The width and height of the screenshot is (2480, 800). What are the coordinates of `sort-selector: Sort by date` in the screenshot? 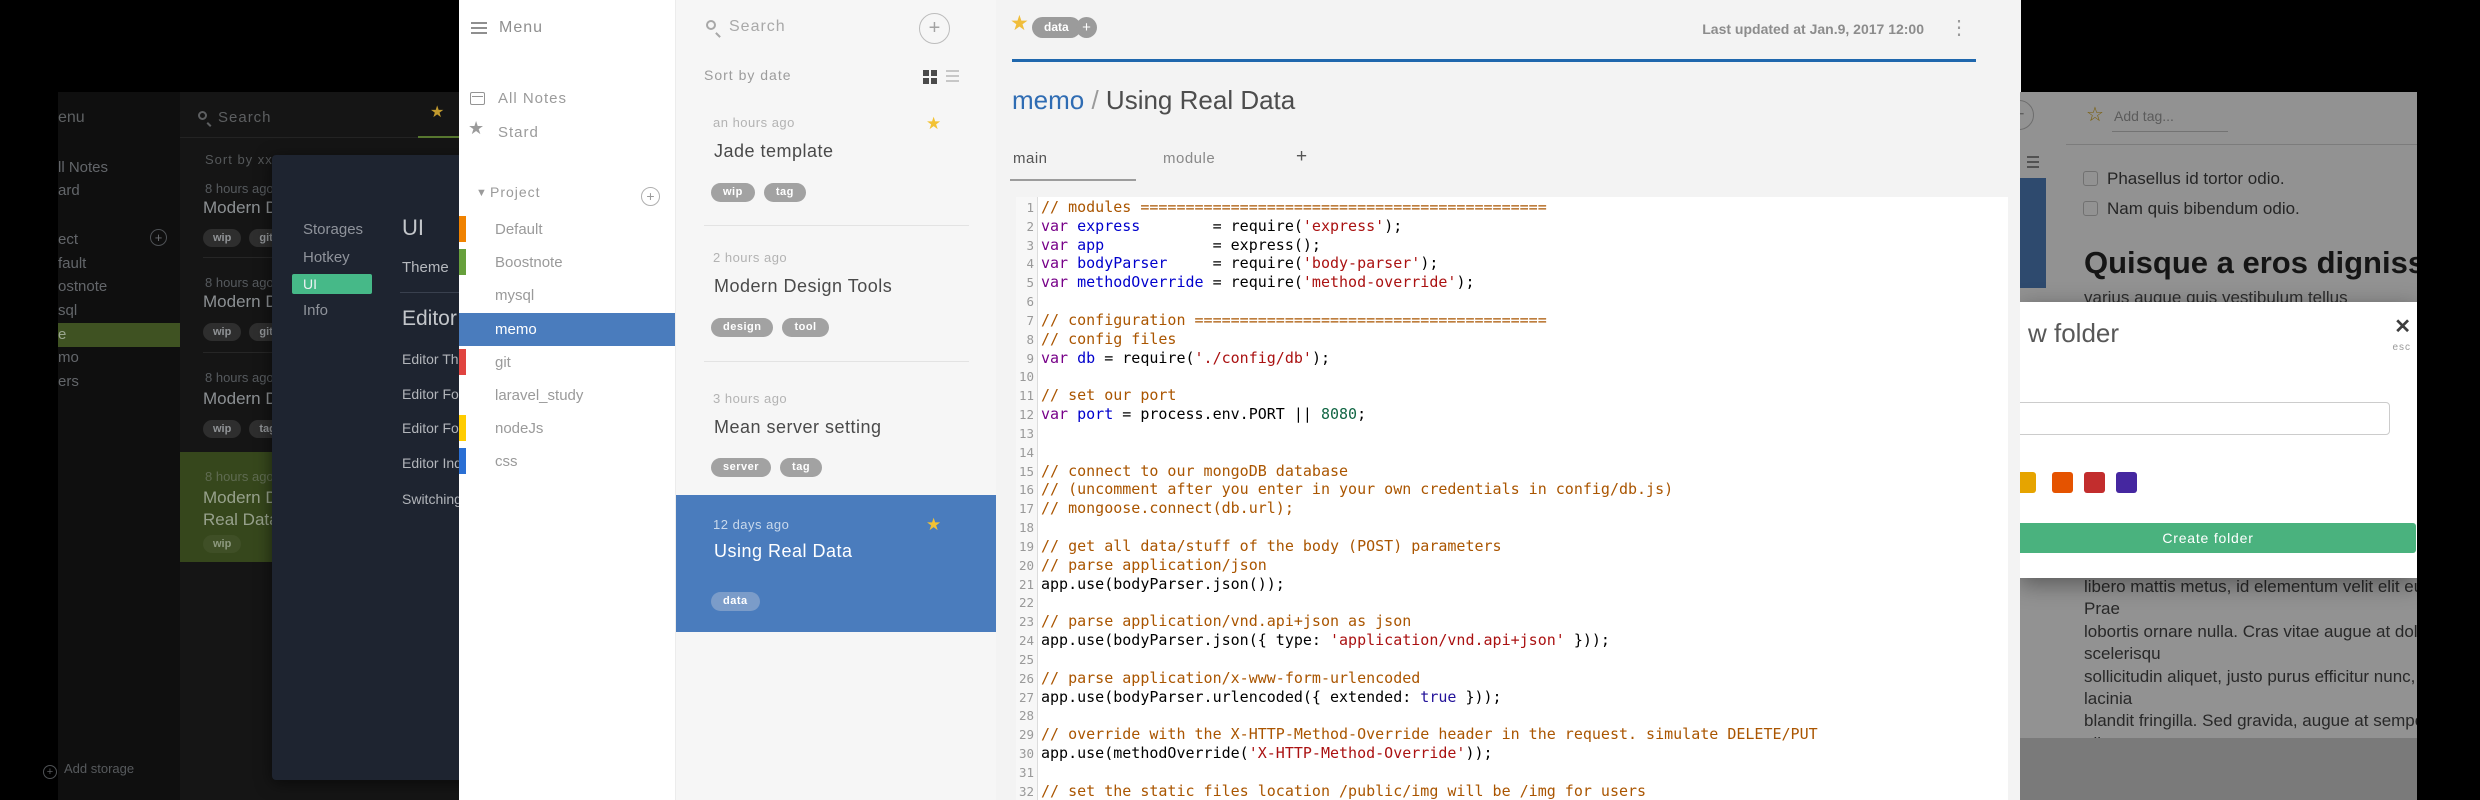 It's located at (748, 75).